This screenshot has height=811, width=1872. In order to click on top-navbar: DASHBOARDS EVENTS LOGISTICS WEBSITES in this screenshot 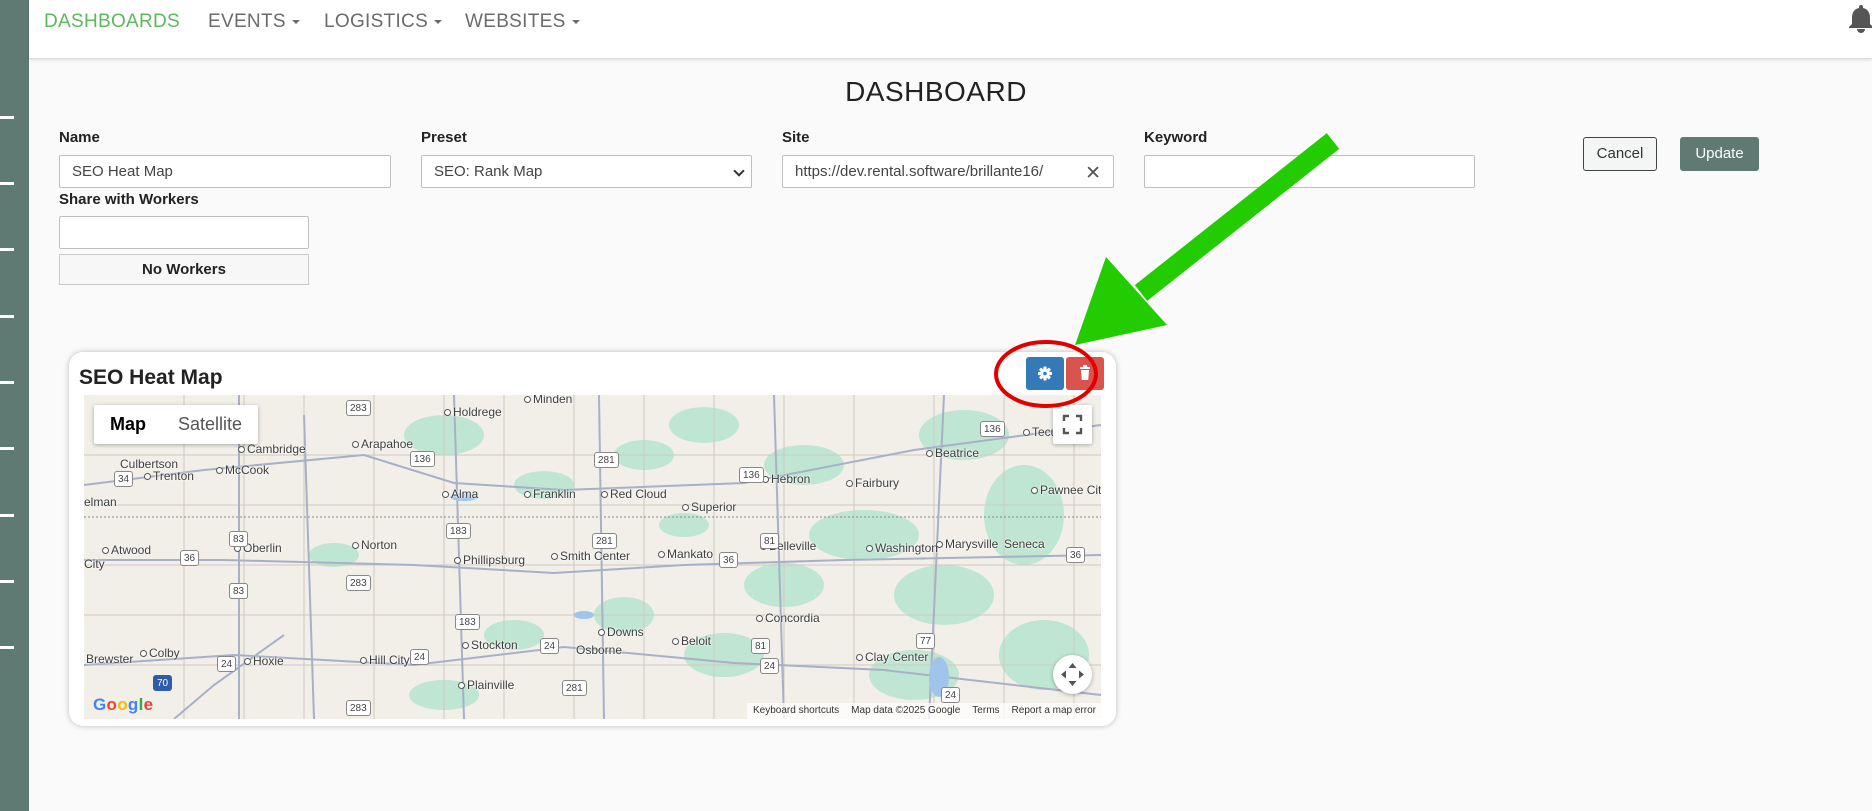, I will do `click(950, 29)`.